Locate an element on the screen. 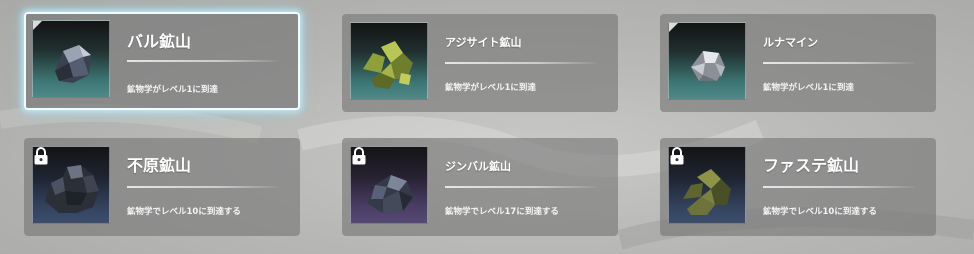  mine-name: ファステ鉱山 is located at coordinates (811, 165).